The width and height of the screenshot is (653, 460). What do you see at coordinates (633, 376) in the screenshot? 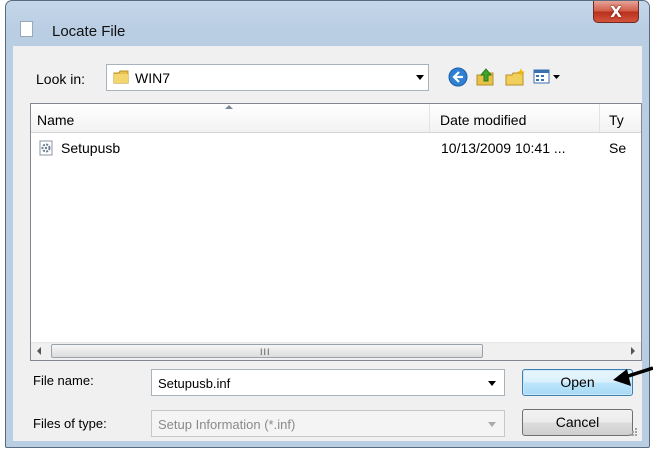
I see `pointer-arrow-icon` at bounding box center [633, 376].